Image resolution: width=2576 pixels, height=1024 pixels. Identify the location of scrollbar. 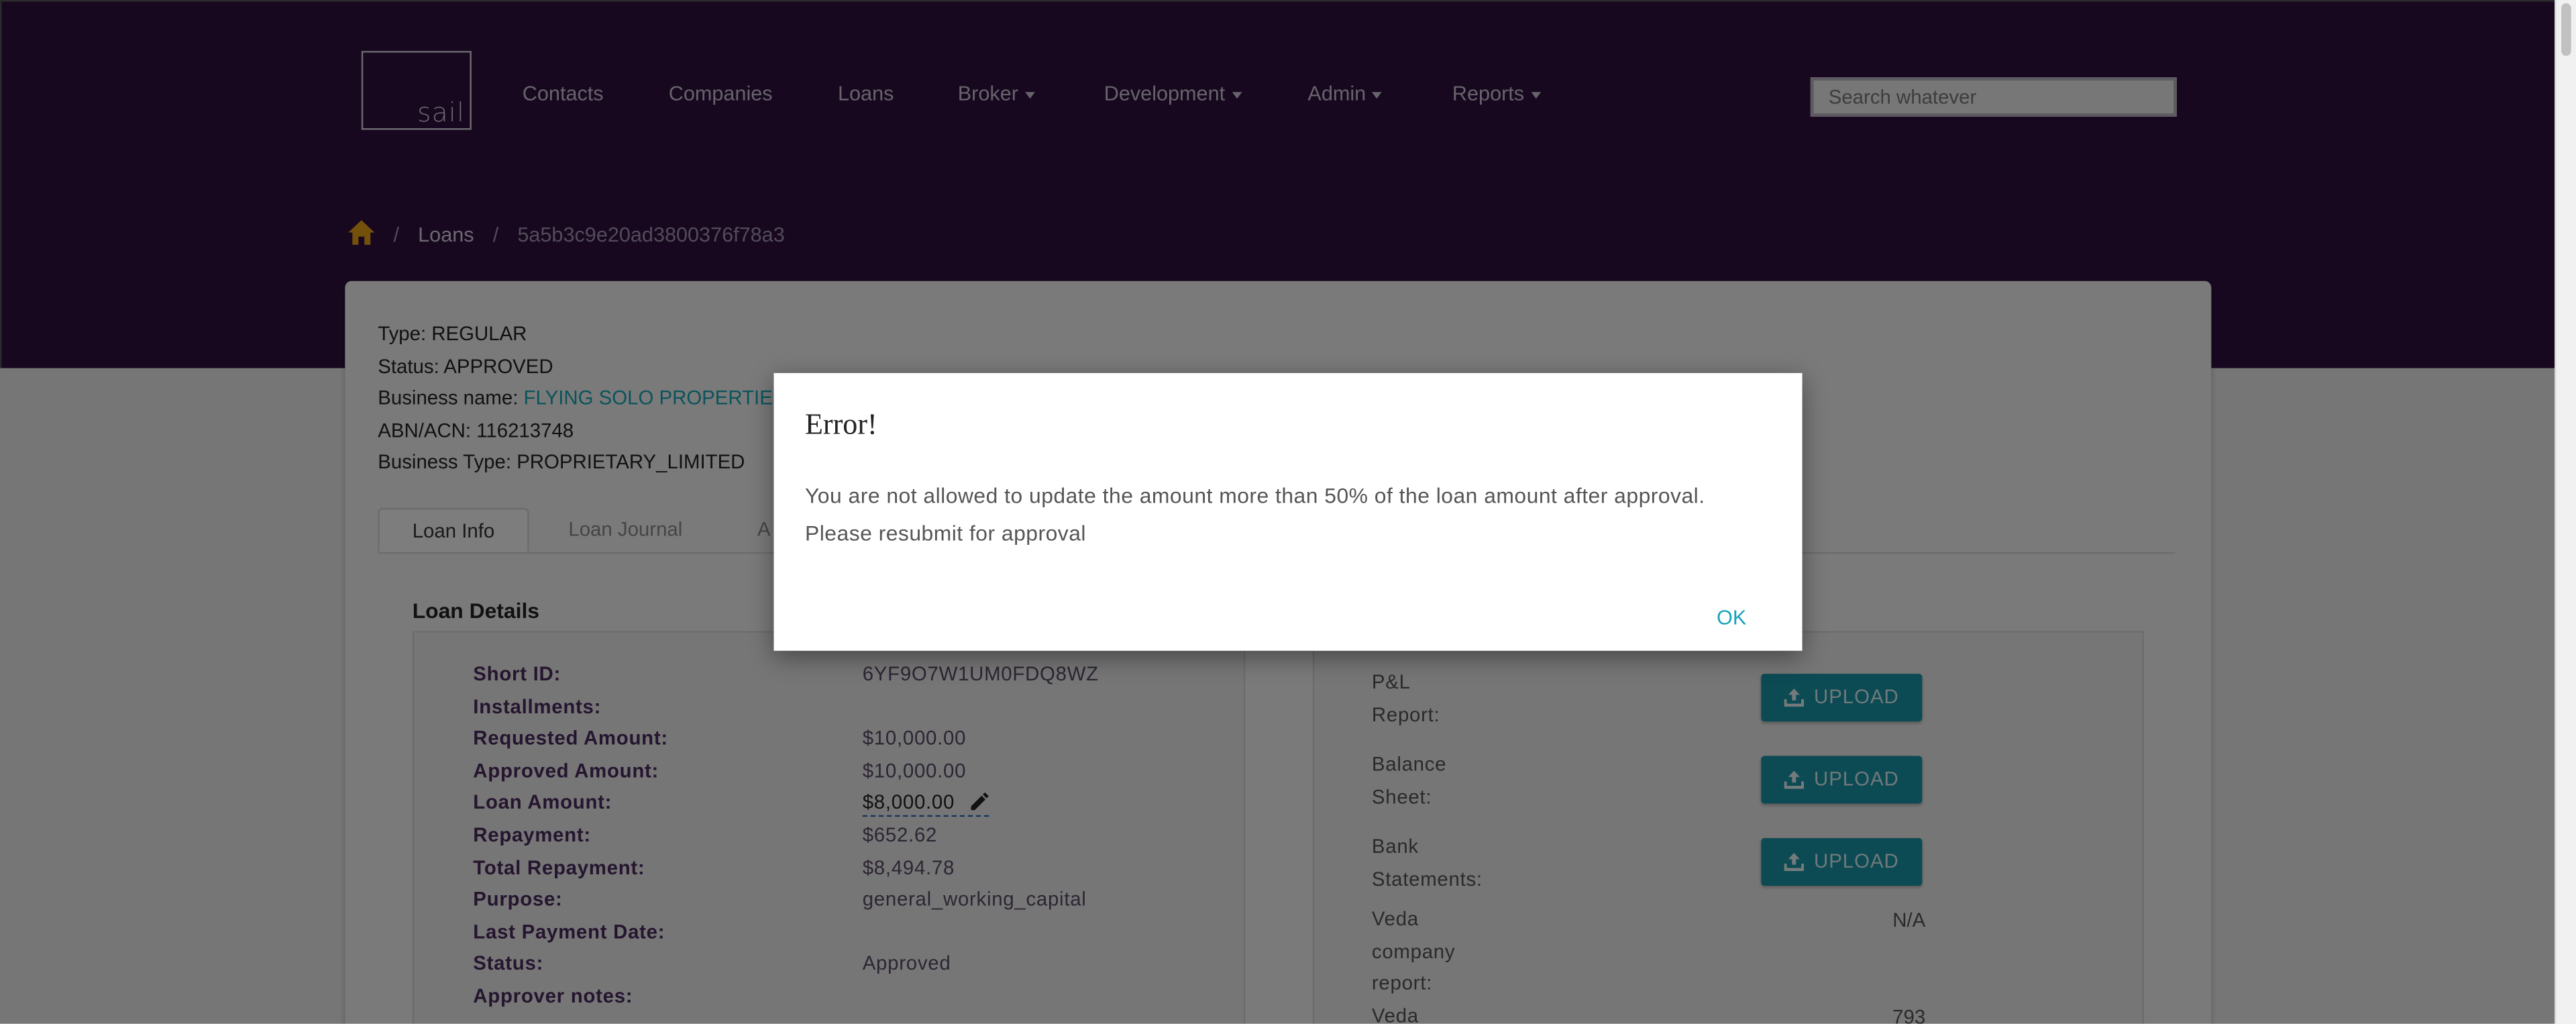
(2565, 512).